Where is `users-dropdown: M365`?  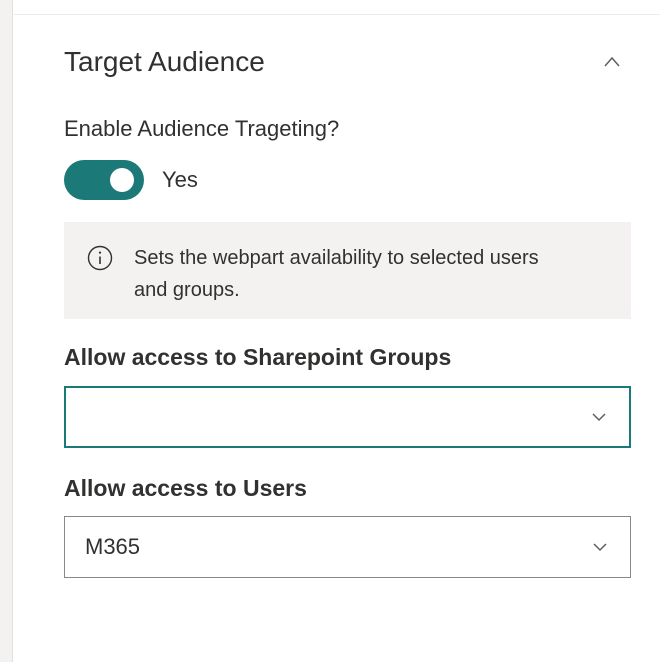 users-dropdown: M365 is located at coordinates (347, 547).